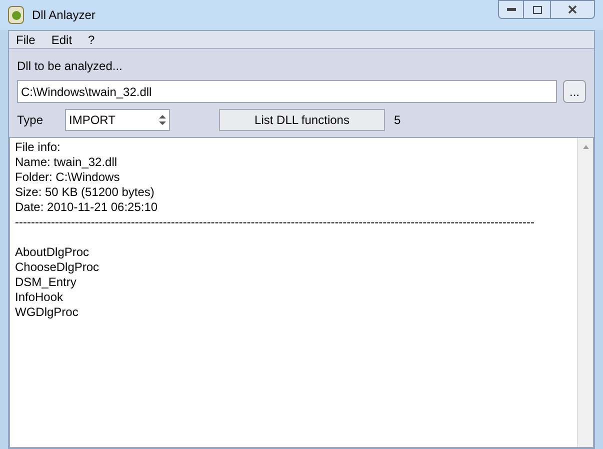  Describe the element at coordinates (302, 120) in the screenshot. I see `list-functions-button: List DLL functions` at that location.